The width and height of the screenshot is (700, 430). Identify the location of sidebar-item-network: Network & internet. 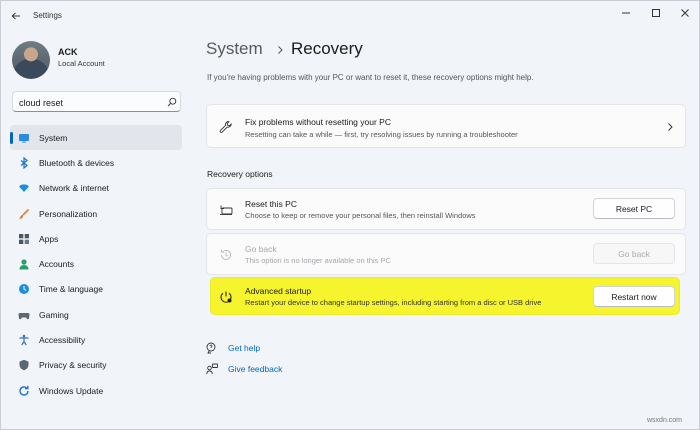
(96, 188).